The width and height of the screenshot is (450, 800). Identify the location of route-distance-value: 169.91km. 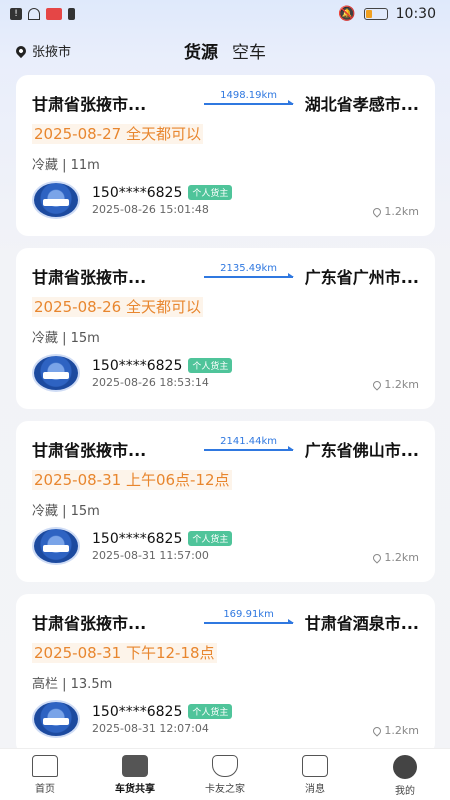
(248, 614).